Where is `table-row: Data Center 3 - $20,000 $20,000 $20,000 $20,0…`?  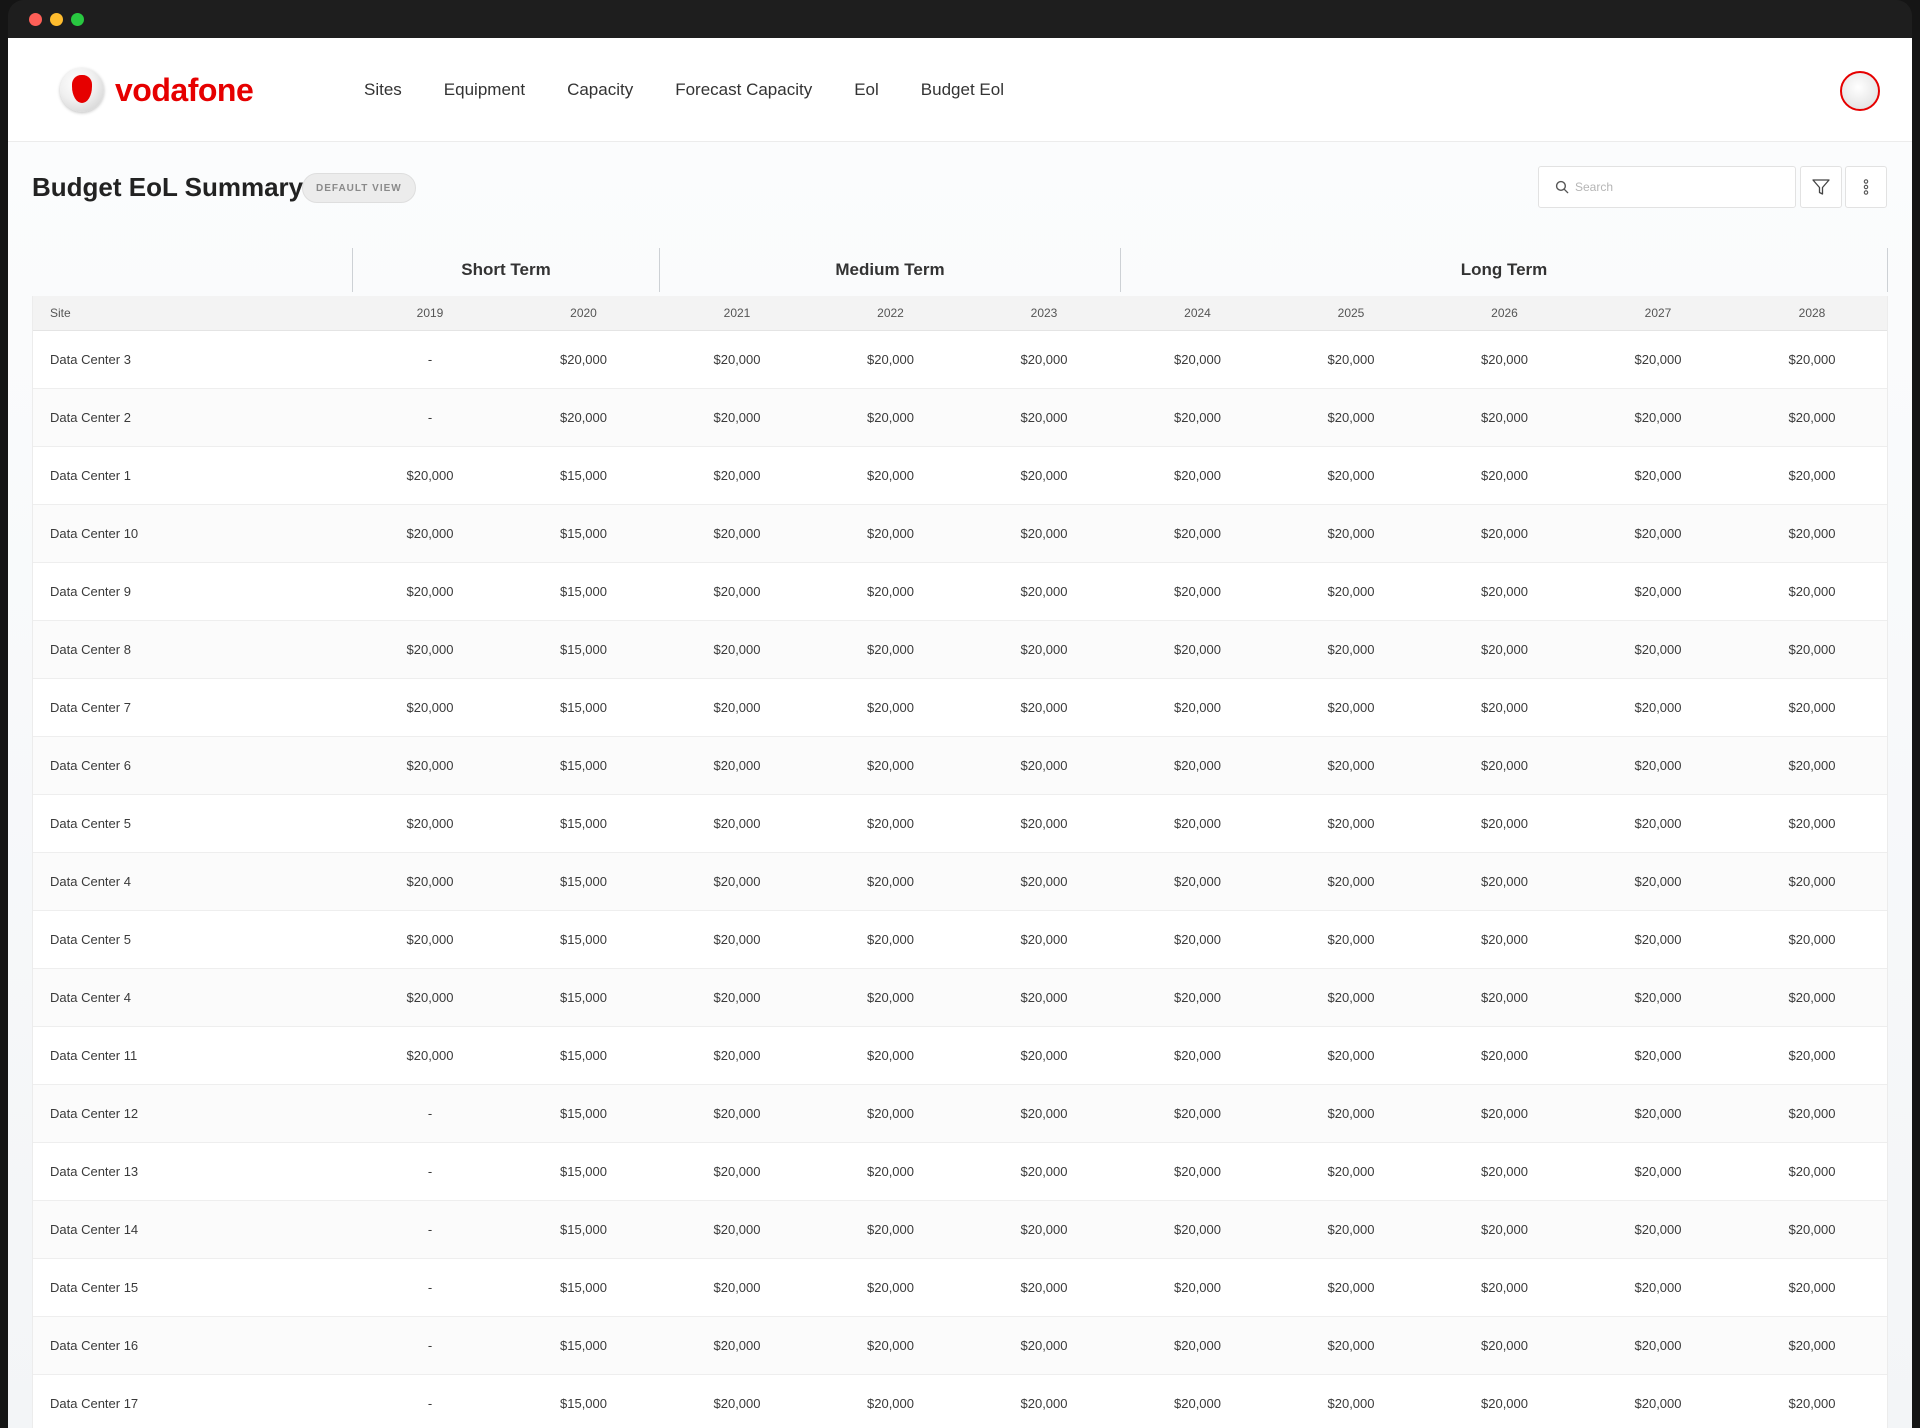
table-row: Data Center 3 - $20,000 $20,000 $20,000 $20,0… is located at coordinates (960, 359).